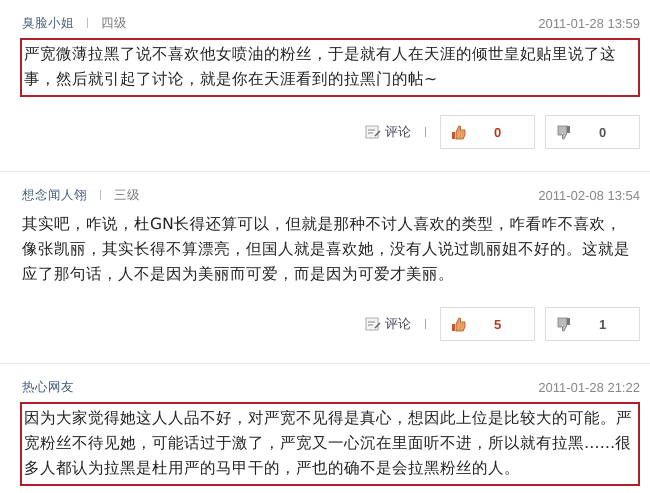 The image size is (650, 493). Describe the element at coordinates (589, 23) in the screenshot. I see `post-date: 2011-01-28 13:59` at that location.